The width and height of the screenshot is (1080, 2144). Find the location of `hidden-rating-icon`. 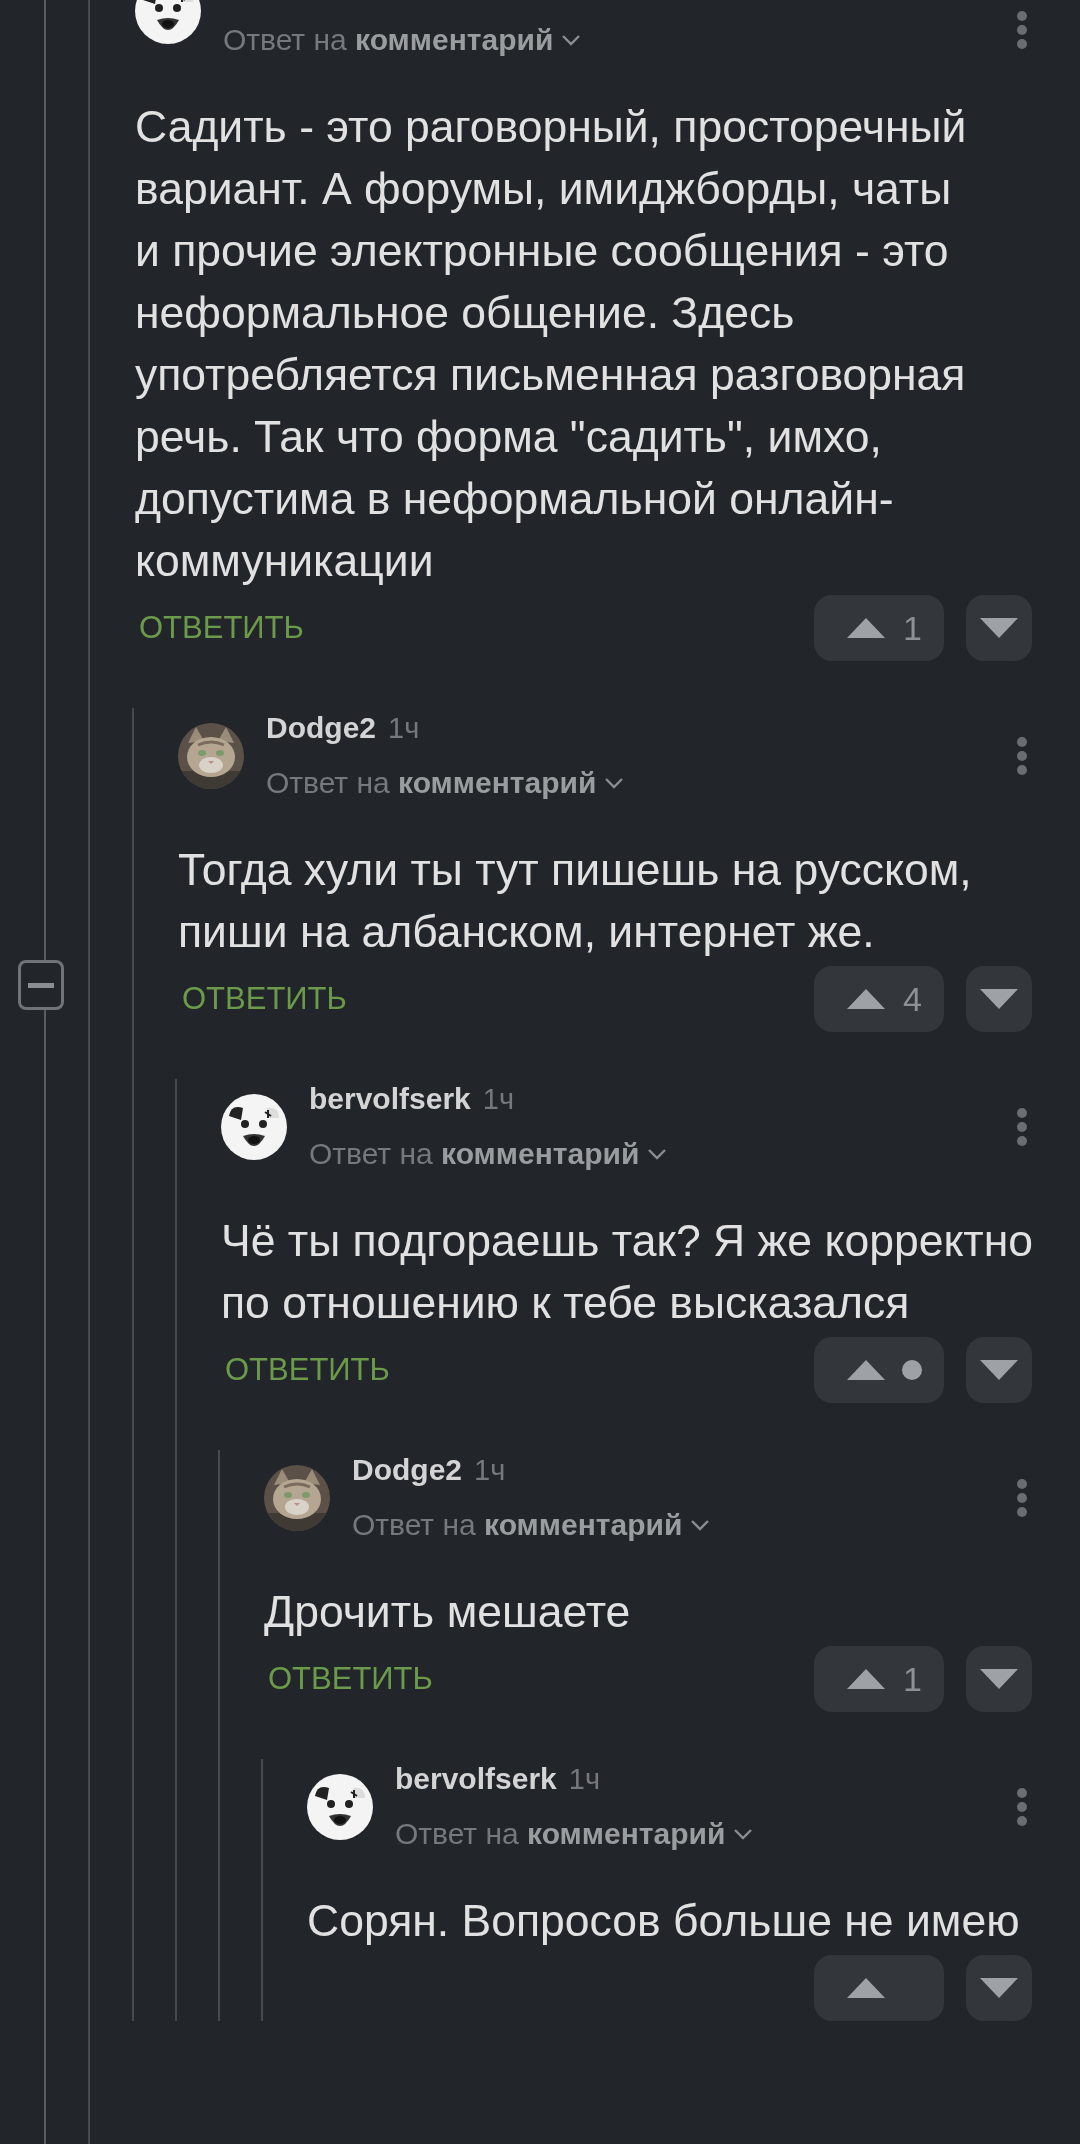

hidden-rating-icon is located at coordinates (912, 1370).